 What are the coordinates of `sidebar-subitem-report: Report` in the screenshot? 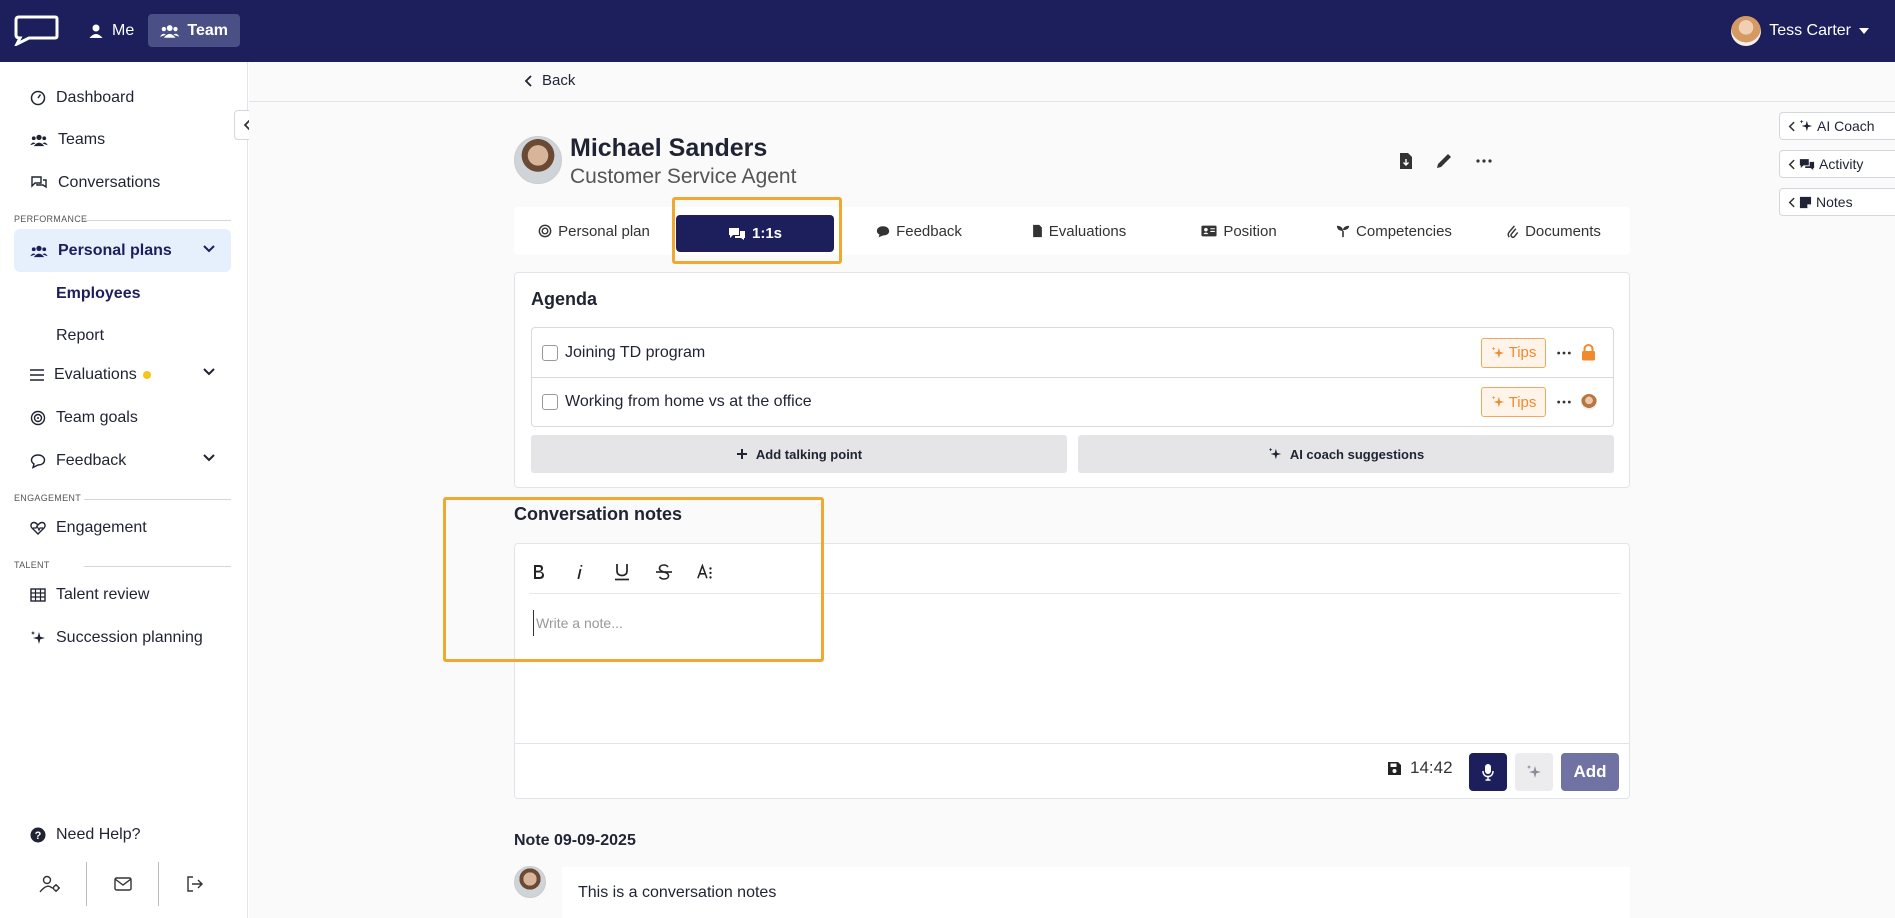 It's located at (80, 336).